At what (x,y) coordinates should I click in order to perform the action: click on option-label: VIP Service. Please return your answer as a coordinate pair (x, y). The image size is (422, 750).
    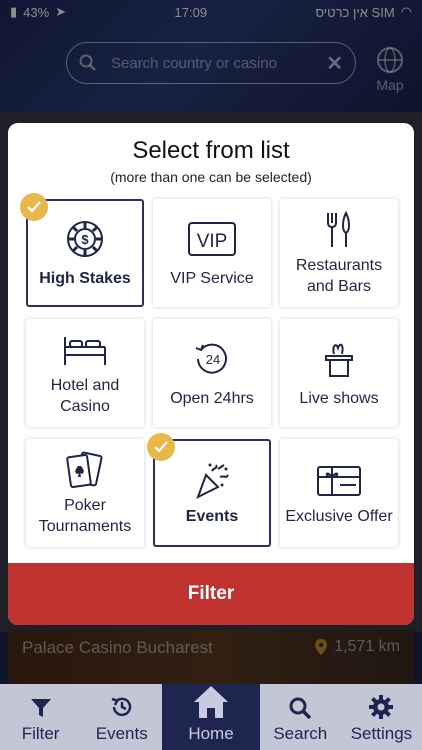
    Looking at the image, I should click on (212, 278).